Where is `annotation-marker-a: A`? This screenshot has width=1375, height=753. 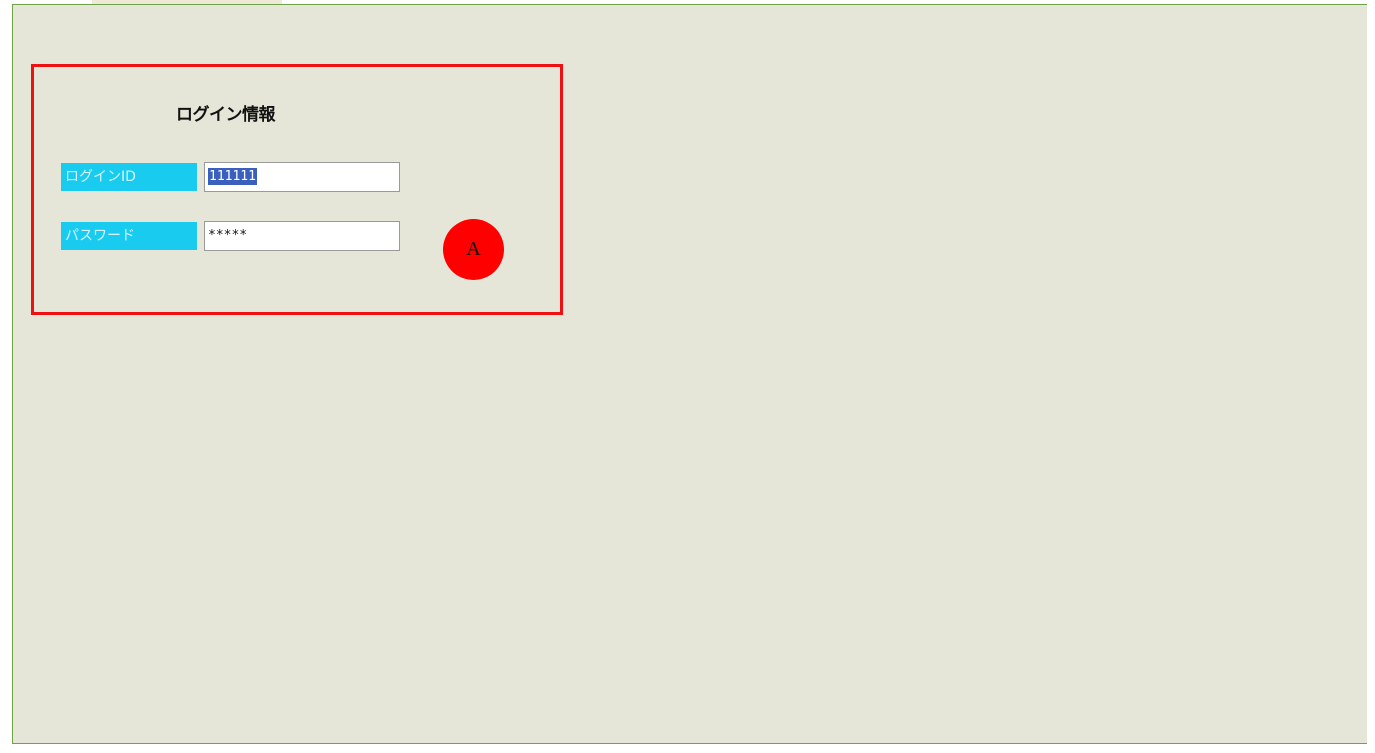 annotation-marker-a: A is located at coordinates (473, 249).